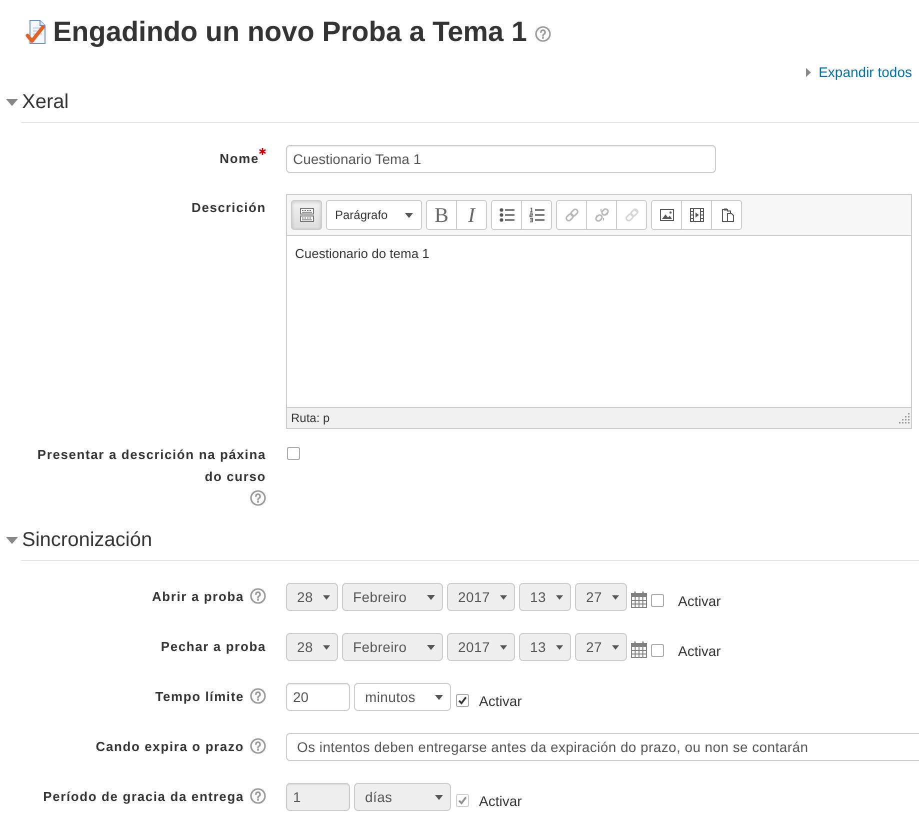  Describe the element at coordinates (213, 647) in the screenshot. I see `field-label: Pechar a proba` at that location.